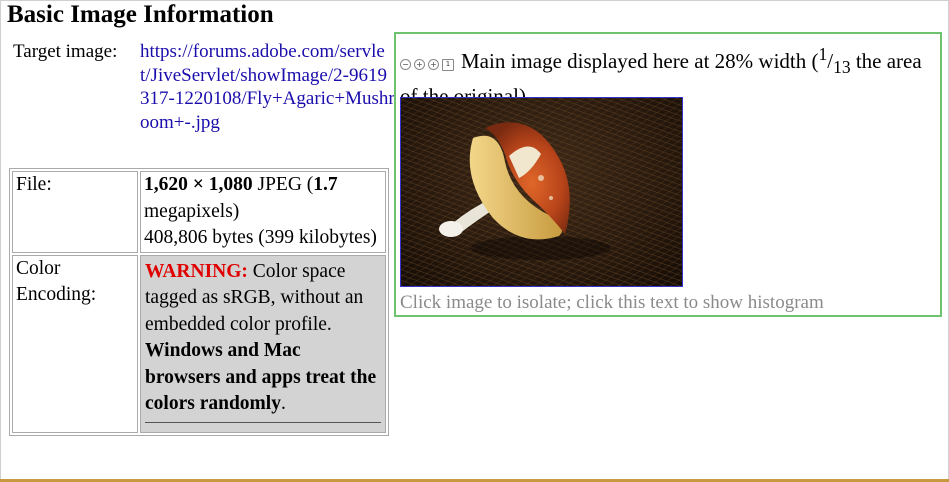  I want to click on main-image, so click(541, 192).